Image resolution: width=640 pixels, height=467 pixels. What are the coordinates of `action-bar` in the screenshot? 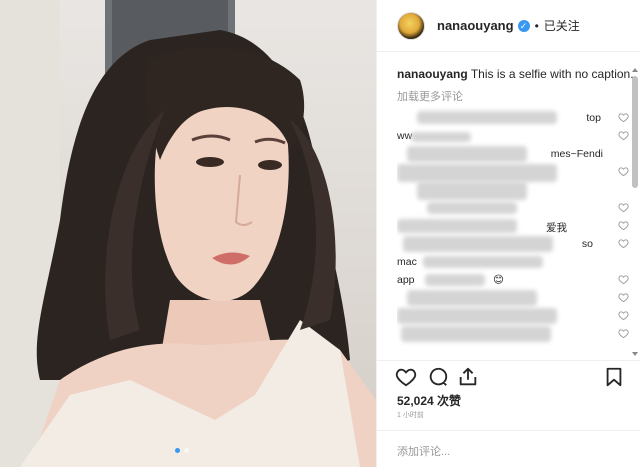 It's located at (508, 375).